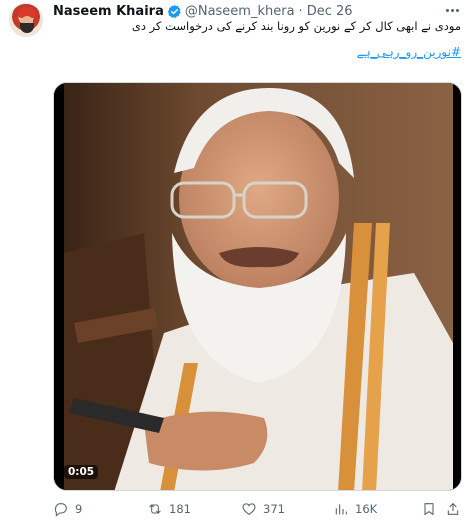 The image size is (470, 526). What do you see at coordinates (67, 509) in the screenshot?
I see `reply-button: 9` at bounding box center [67, 509].